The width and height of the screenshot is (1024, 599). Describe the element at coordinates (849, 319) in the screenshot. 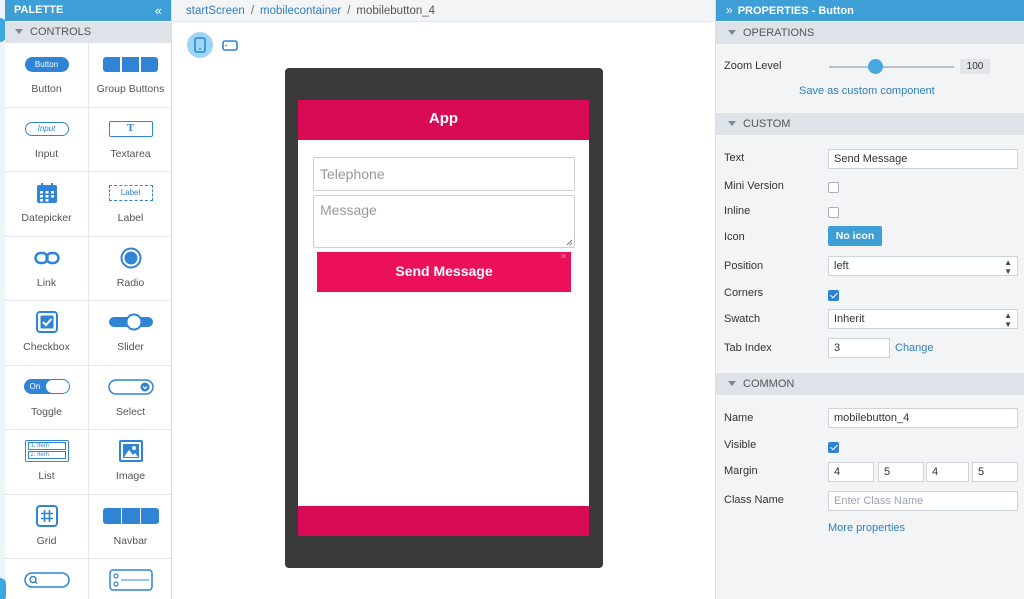

I see `swatch-select-value: Inherit` at that location.